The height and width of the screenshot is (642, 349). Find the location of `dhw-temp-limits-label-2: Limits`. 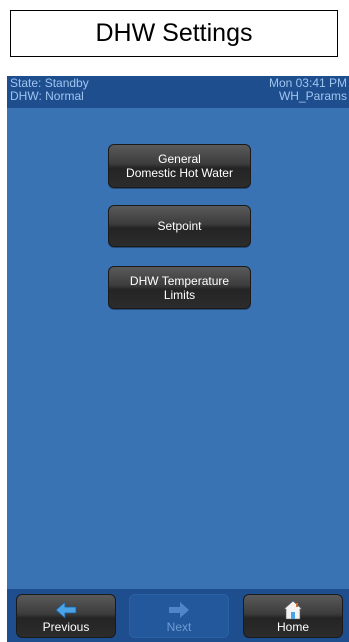

dhw-temp-limits-label-2: Limits is located at coordinates (179, 294).